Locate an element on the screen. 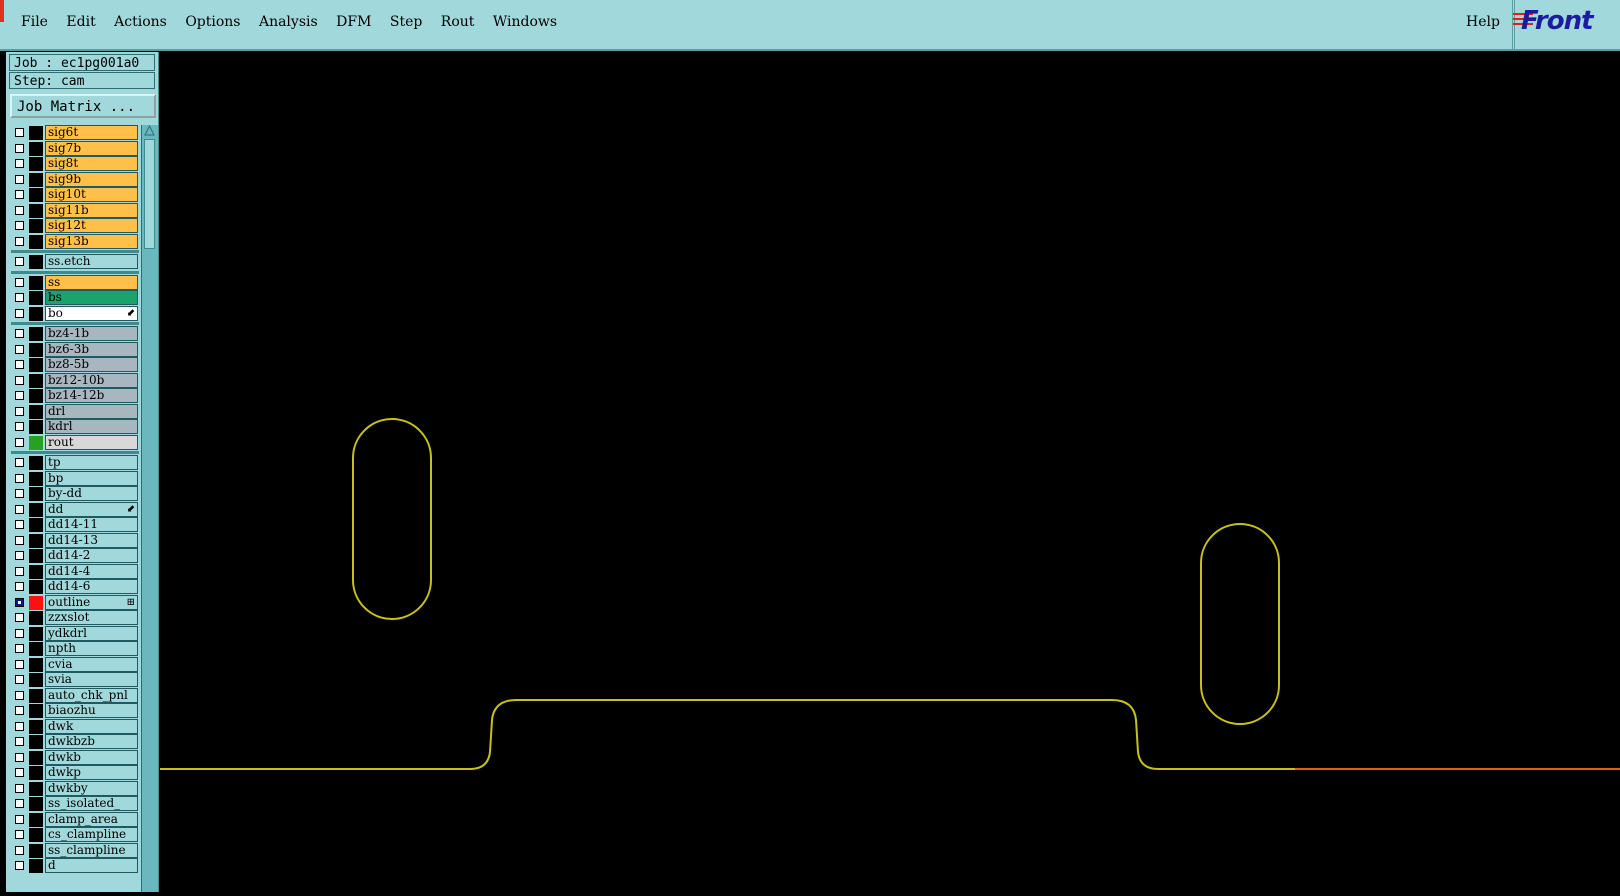 This screenshot has height=896, width=1620. layer-name: ss_clampline is located at coordinates (91, 850).